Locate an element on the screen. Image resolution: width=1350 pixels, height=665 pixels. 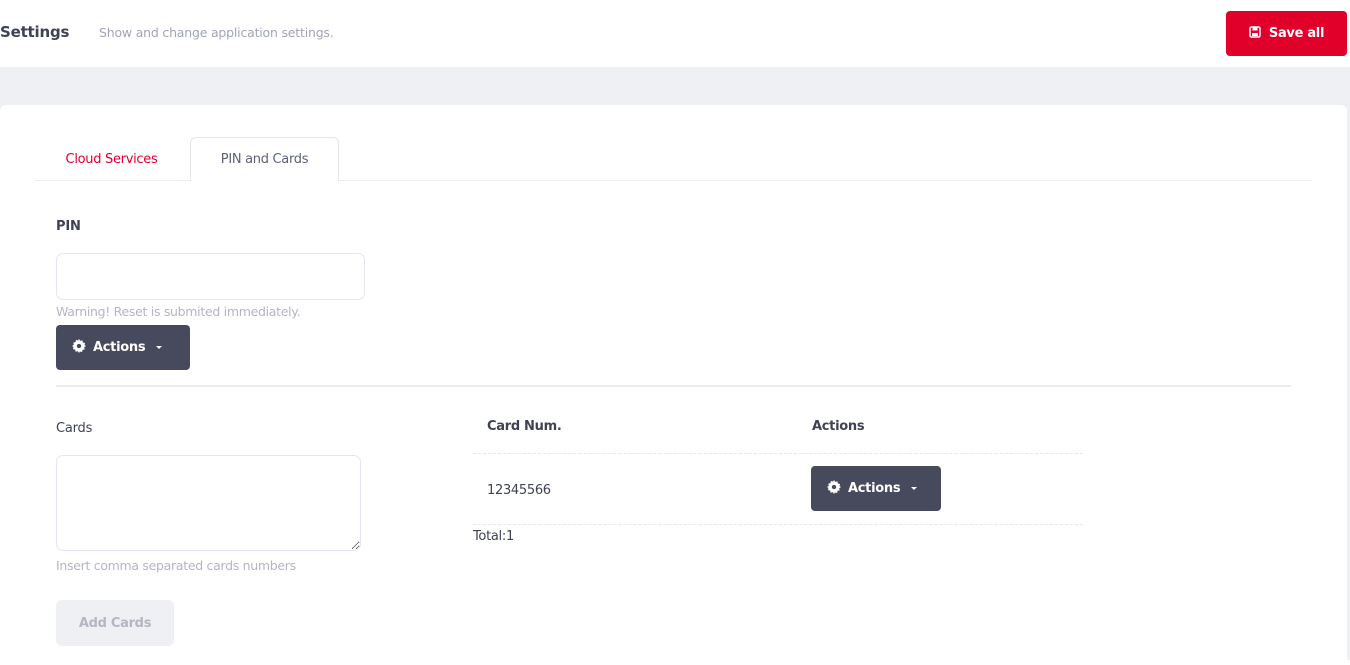
add-cards-button: Add Cards is located at coordinates (115, 623).